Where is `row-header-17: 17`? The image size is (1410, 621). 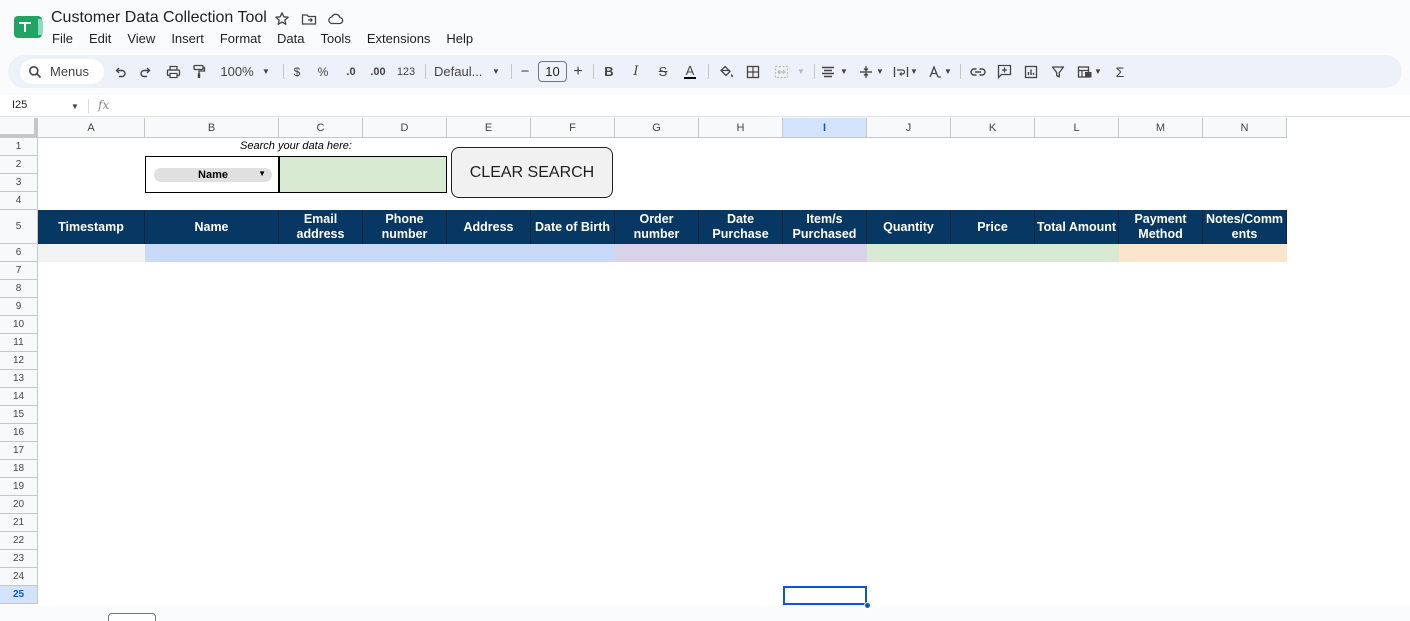 row-header-17: 17 is located at coordinates (19, 451).